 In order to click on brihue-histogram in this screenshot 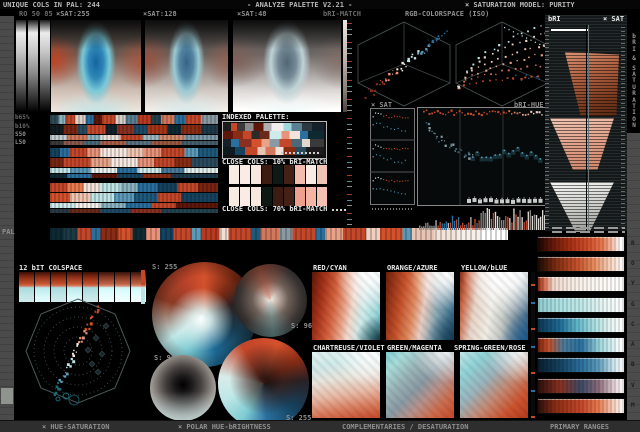, I will do `click(482, 219)`.